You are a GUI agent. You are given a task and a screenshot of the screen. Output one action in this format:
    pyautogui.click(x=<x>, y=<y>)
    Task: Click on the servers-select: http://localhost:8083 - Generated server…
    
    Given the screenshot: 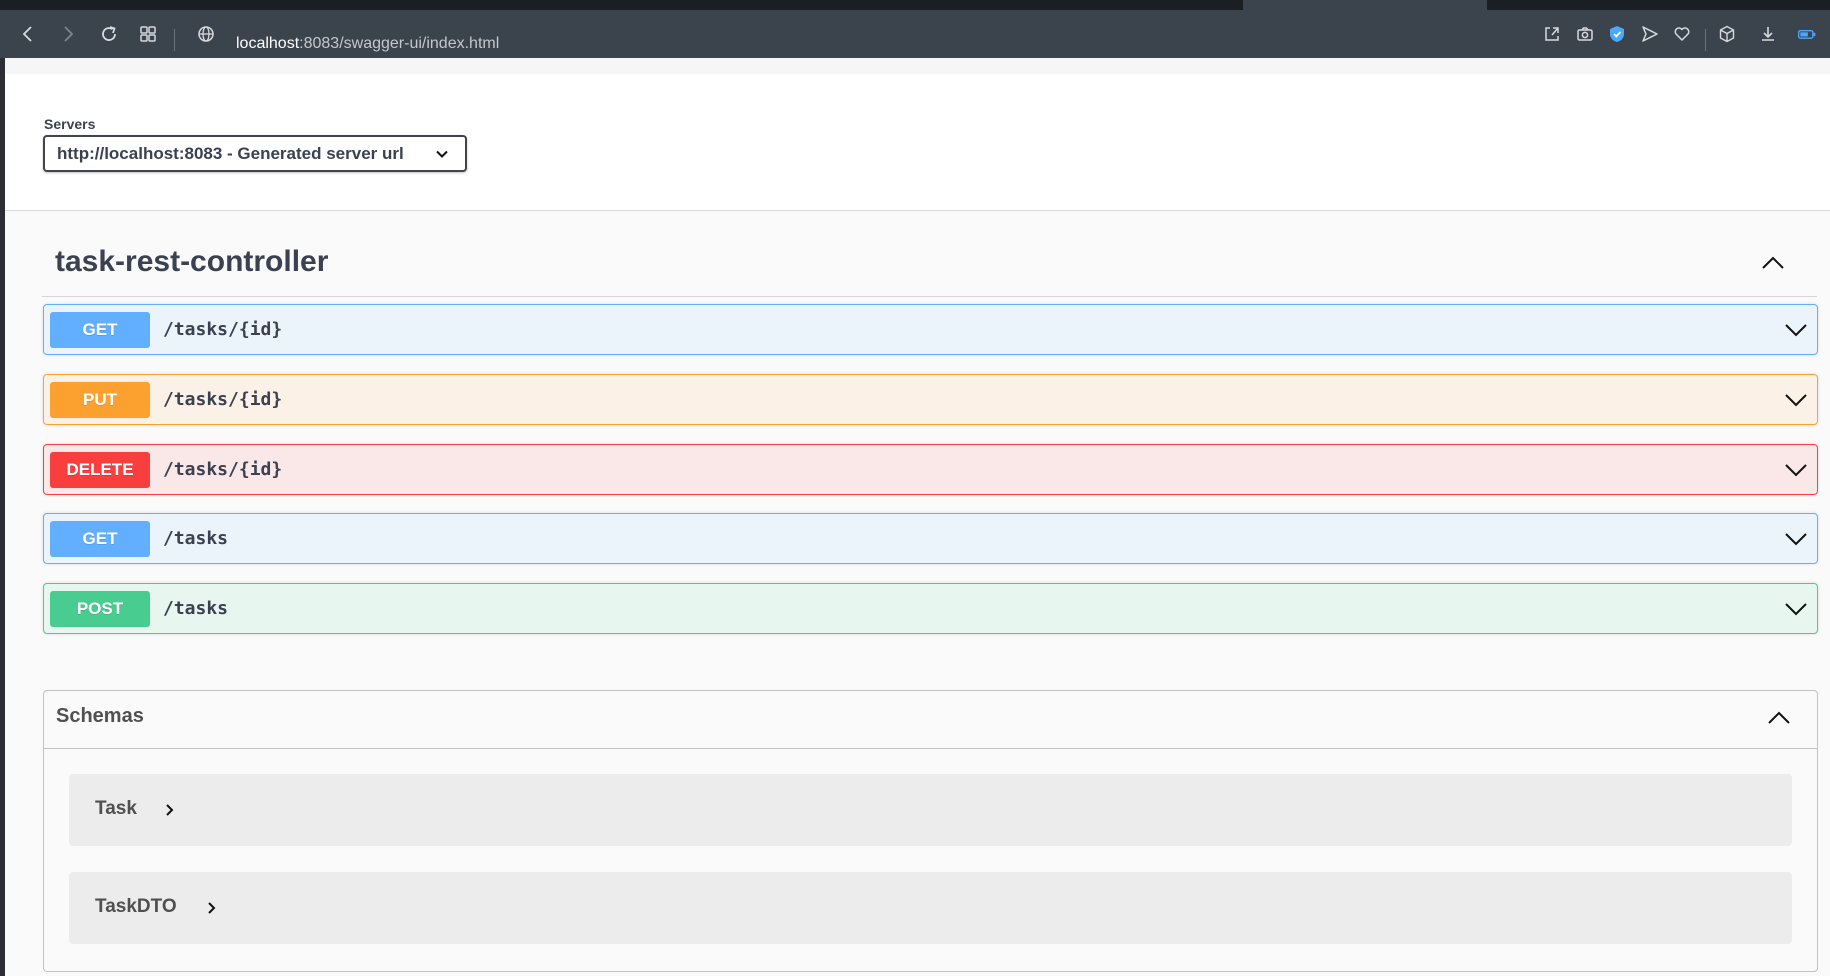 What is the action you would take?
    pyautogui.click(x=255, y=153)
    